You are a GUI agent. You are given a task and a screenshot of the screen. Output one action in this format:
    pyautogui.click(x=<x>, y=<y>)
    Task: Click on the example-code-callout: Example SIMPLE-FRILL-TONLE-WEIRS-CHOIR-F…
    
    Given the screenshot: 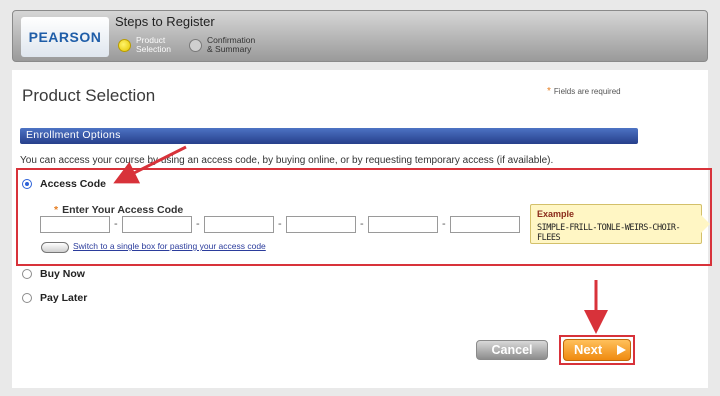 What is the action you would take?
    pyautogui.click(x=620, y=224)
    